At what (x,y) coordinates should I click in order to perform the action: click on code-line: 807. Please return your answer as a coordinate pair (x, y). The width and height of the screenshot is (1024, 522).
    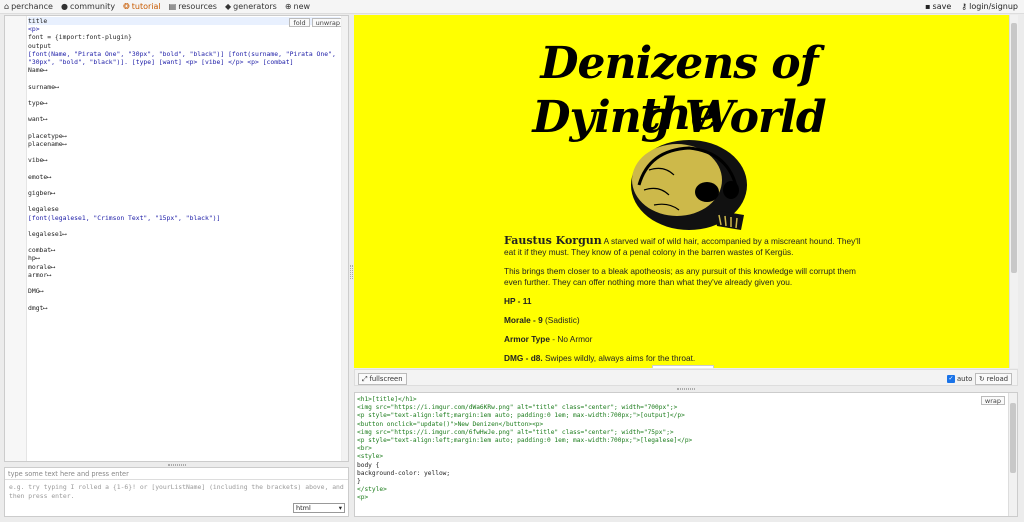
    Looking at the image, I should click on (184, 324).